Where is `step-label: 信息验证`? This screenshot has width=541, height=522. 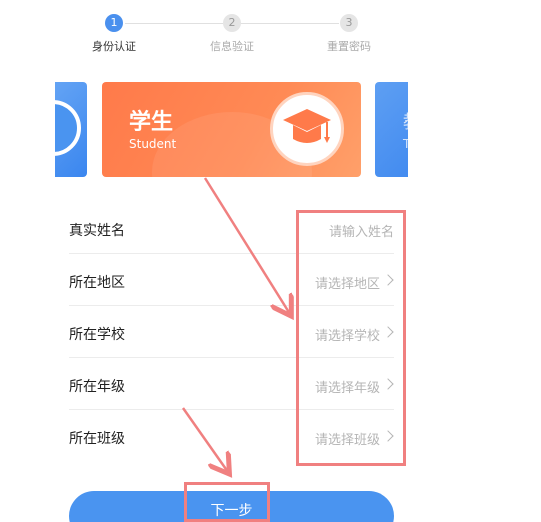
step-label: 信息验证 is located at coordinates (232, 46).